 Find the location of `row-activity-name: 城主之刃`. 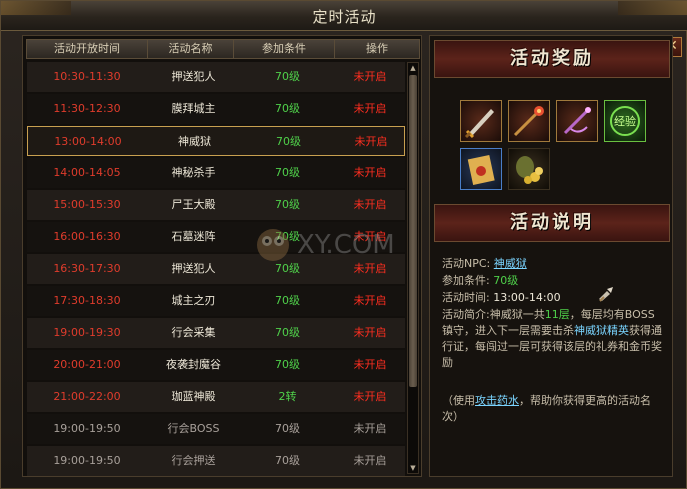

row-activity-name: 城主之刃 is located at coordinates (193, 300).